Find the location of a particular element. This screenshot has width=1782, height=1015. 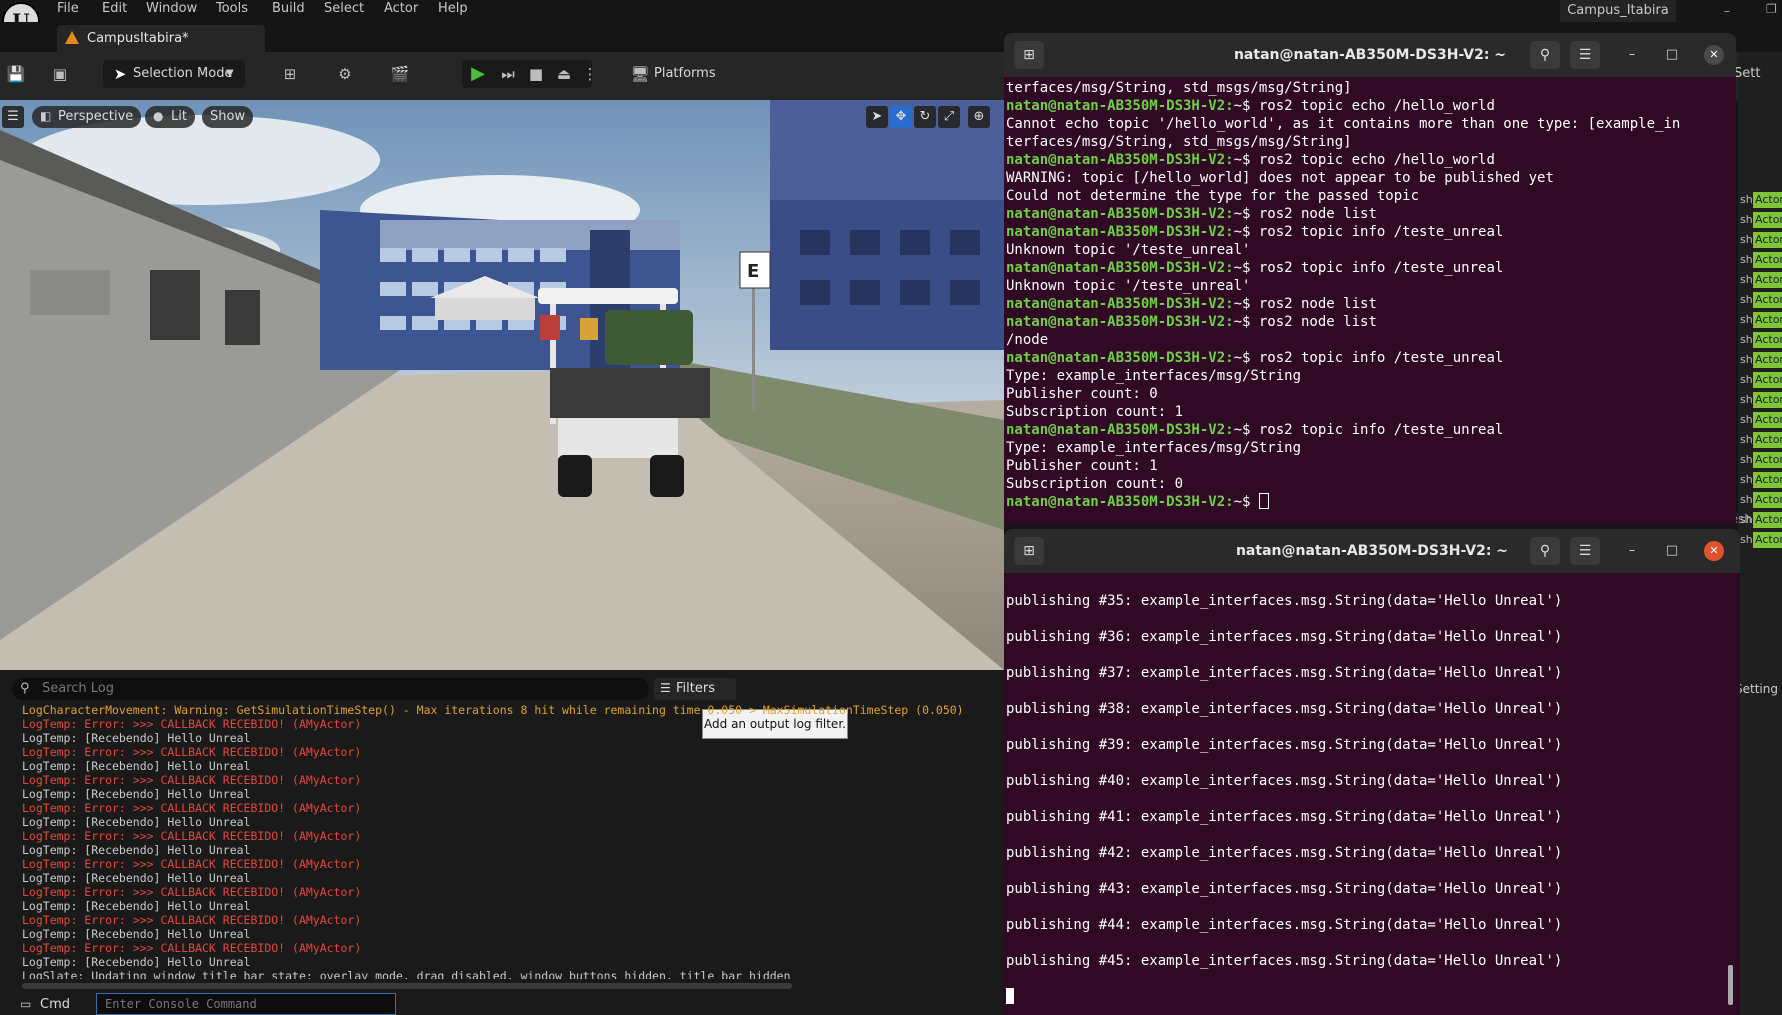

menu-help: Help is located at coordinates (453, 9).